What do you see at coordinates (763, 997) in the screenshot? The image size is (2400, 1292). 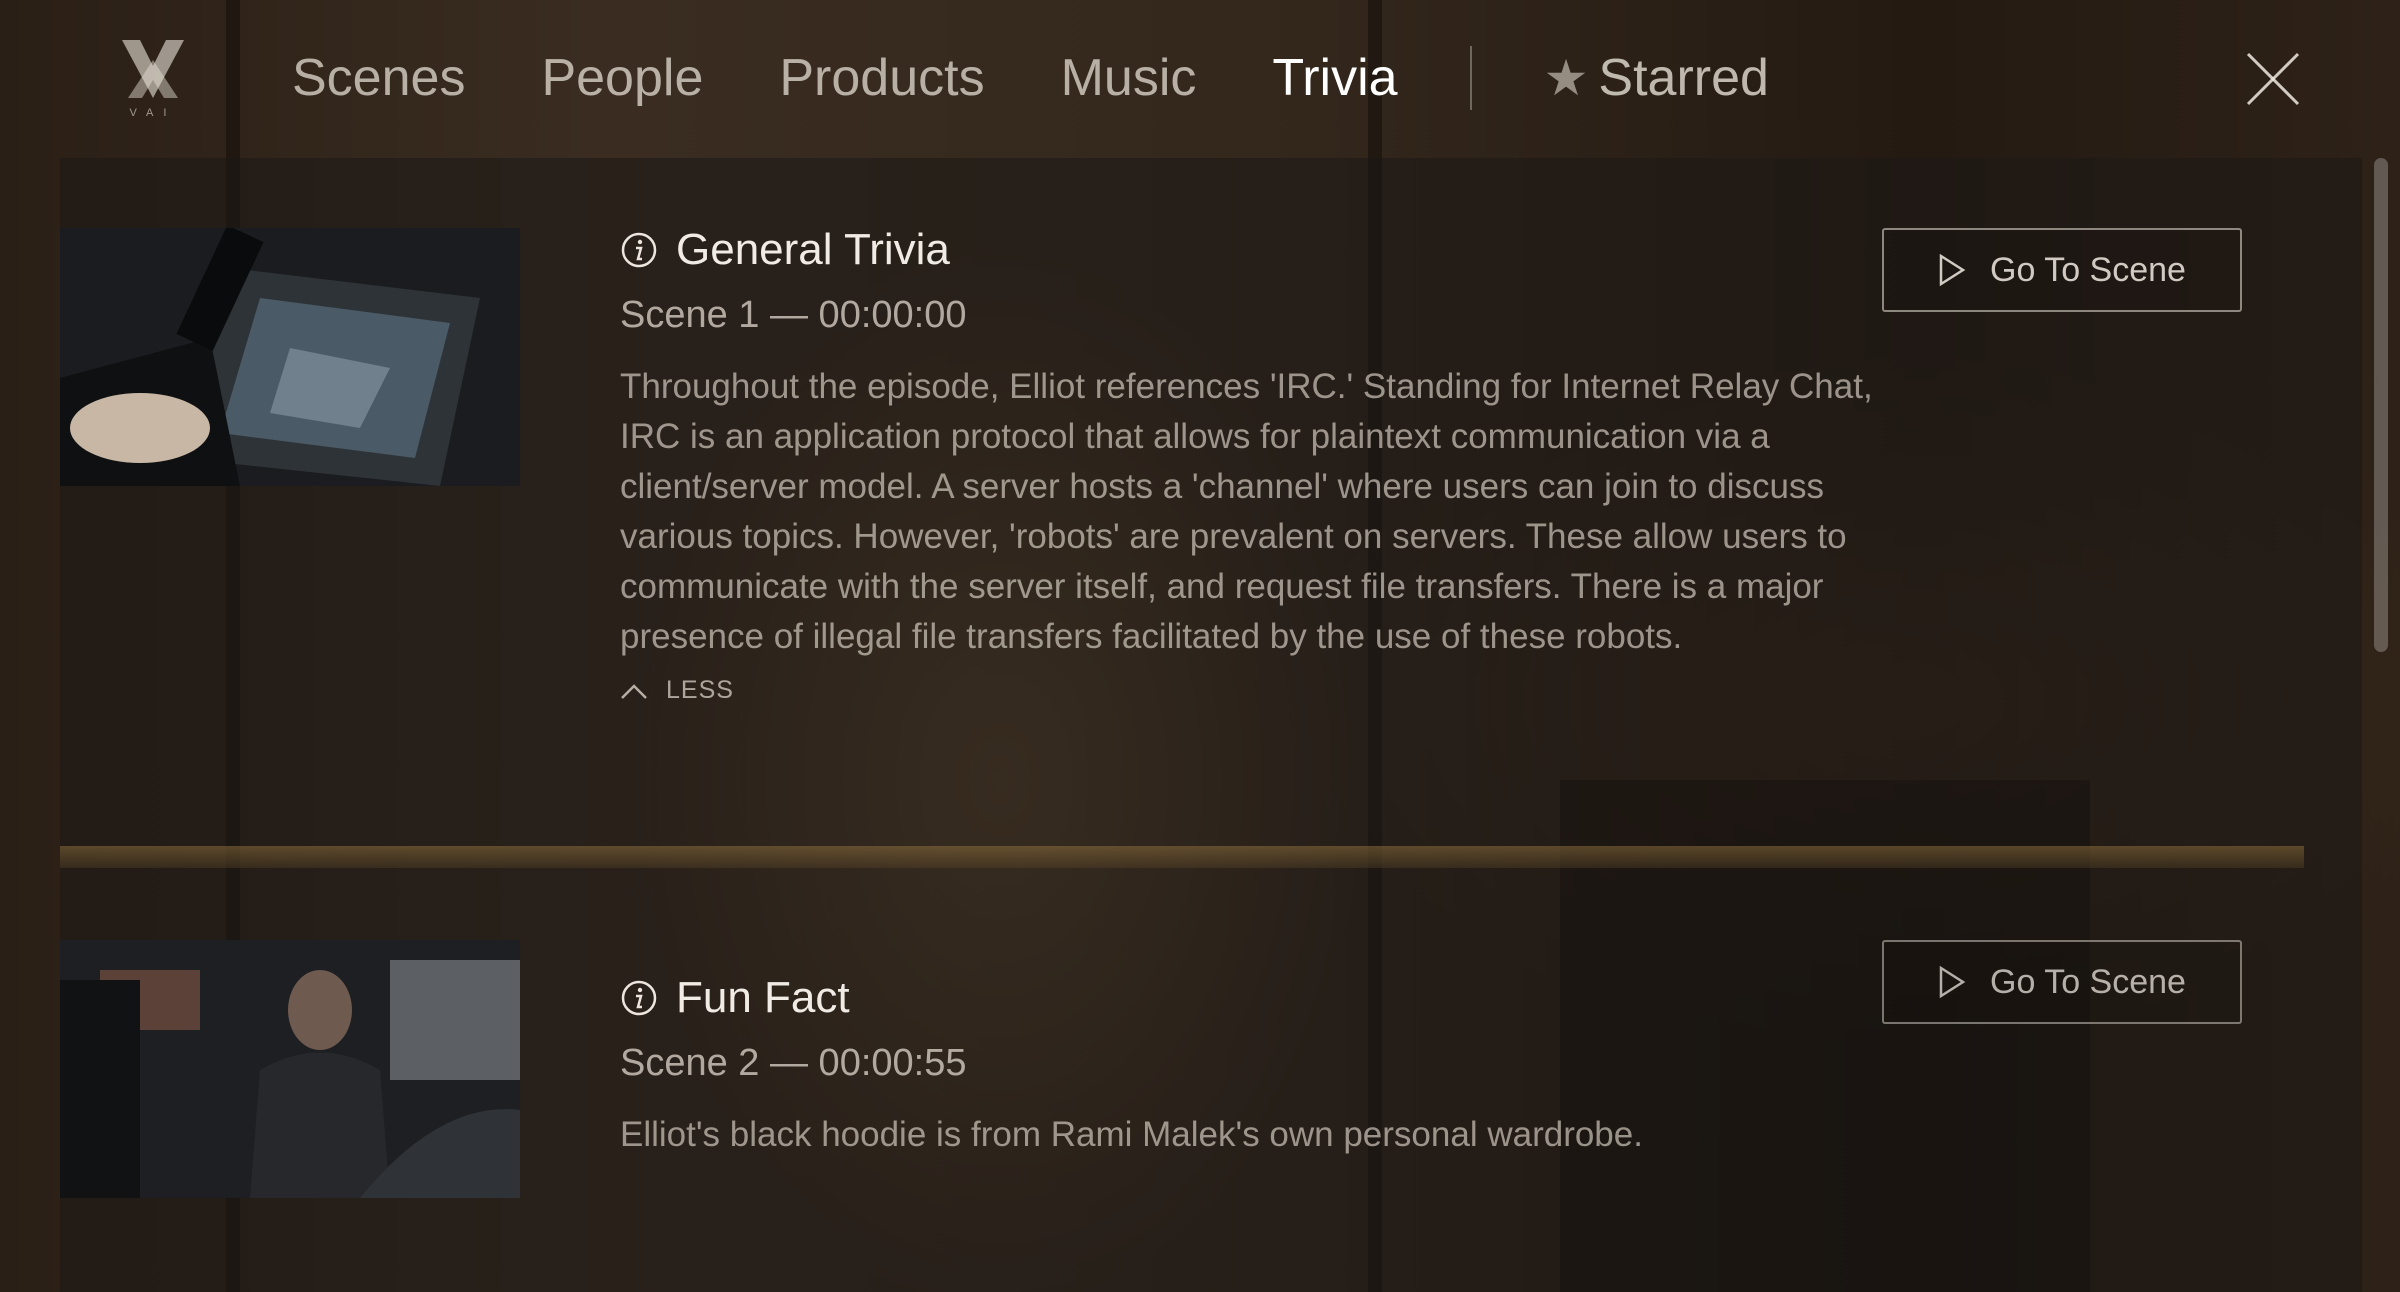 I see `trivia-title: Fun Fact` at bounding box center [763, 997].